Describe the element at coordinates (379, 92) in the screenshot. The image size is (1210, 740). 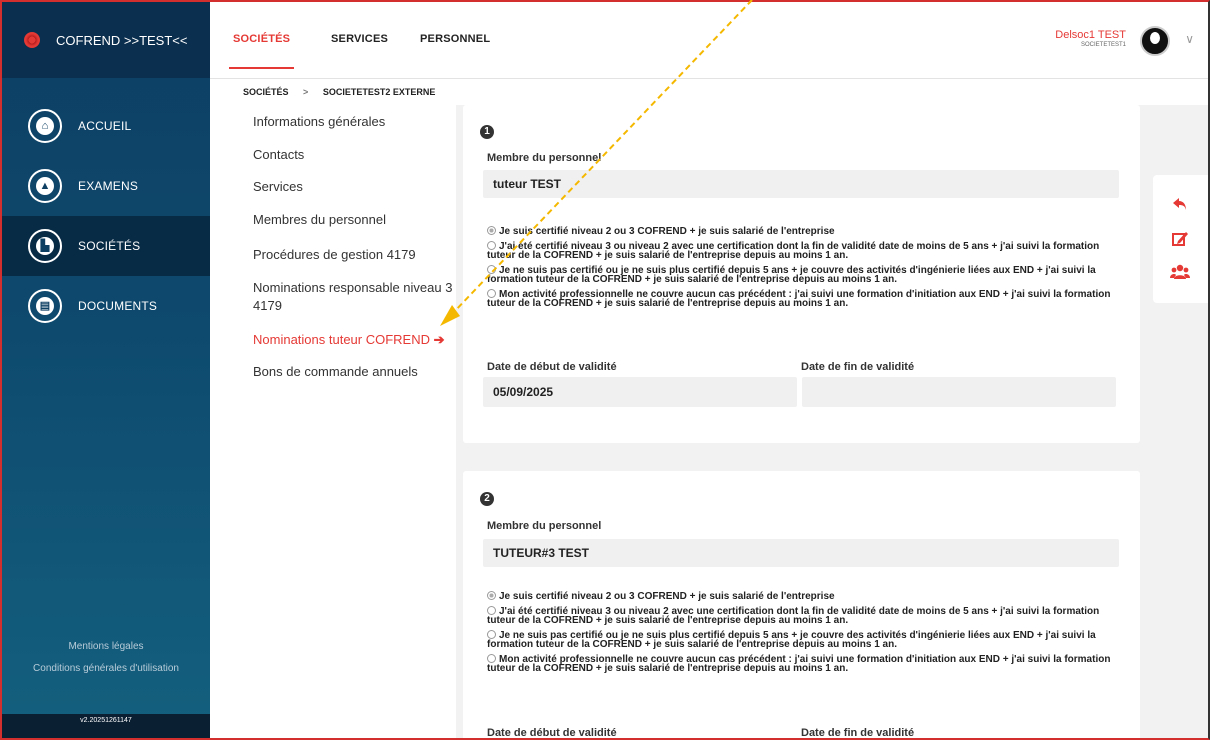
I see `breadcrumb-current: SOCIETETEST2 EXTERNE` at that location.